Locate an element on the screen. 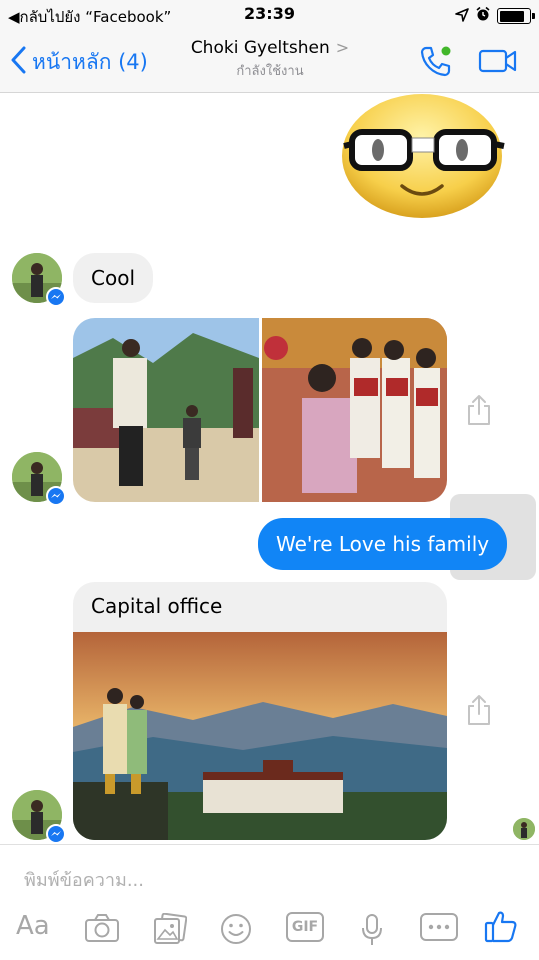 The image size is (539, 960). video-camera-icon is located at coordinates (497, 61).